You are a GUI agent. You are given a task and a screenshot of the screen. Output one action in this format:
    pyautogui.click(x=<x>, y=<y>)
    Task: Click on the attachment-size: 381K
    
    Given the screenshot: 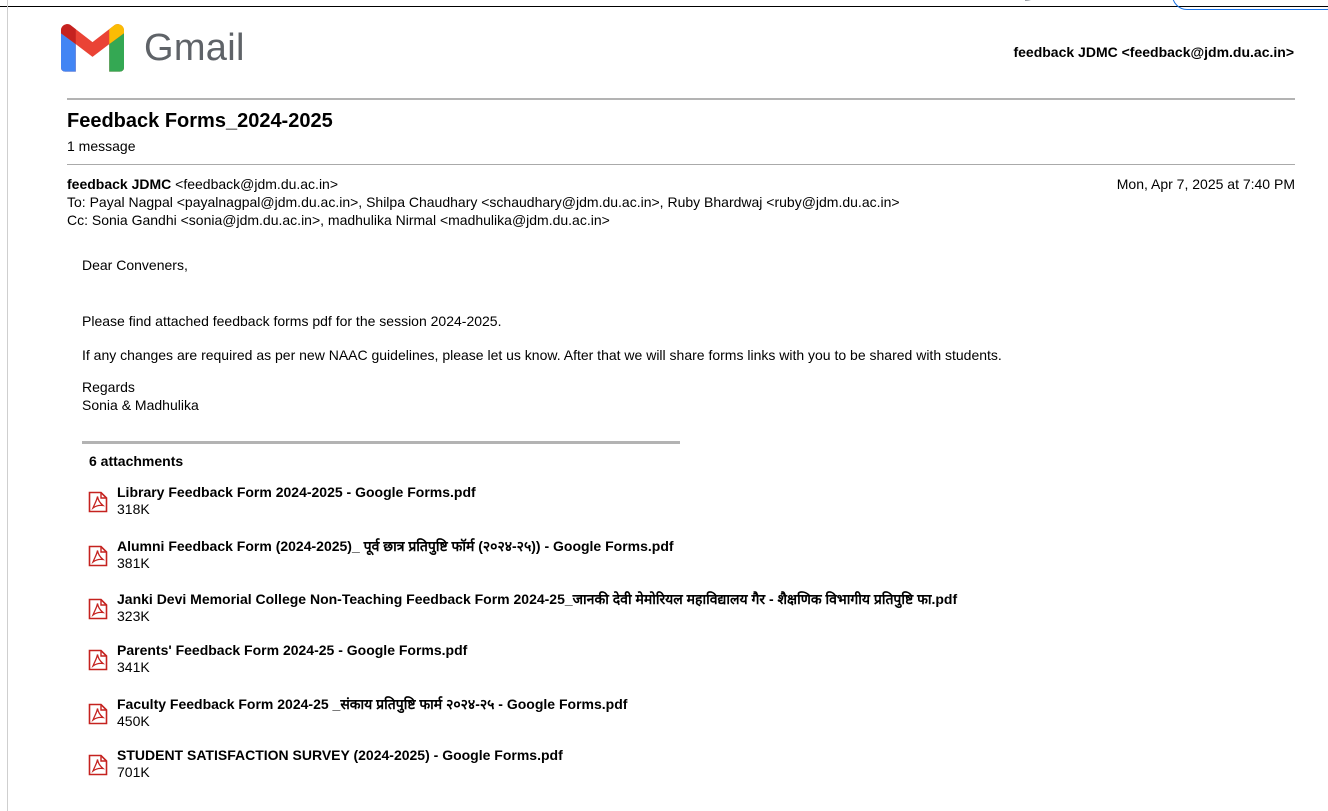 What is the action you would take?
    pyautogui.click(x=133, y=563)
    